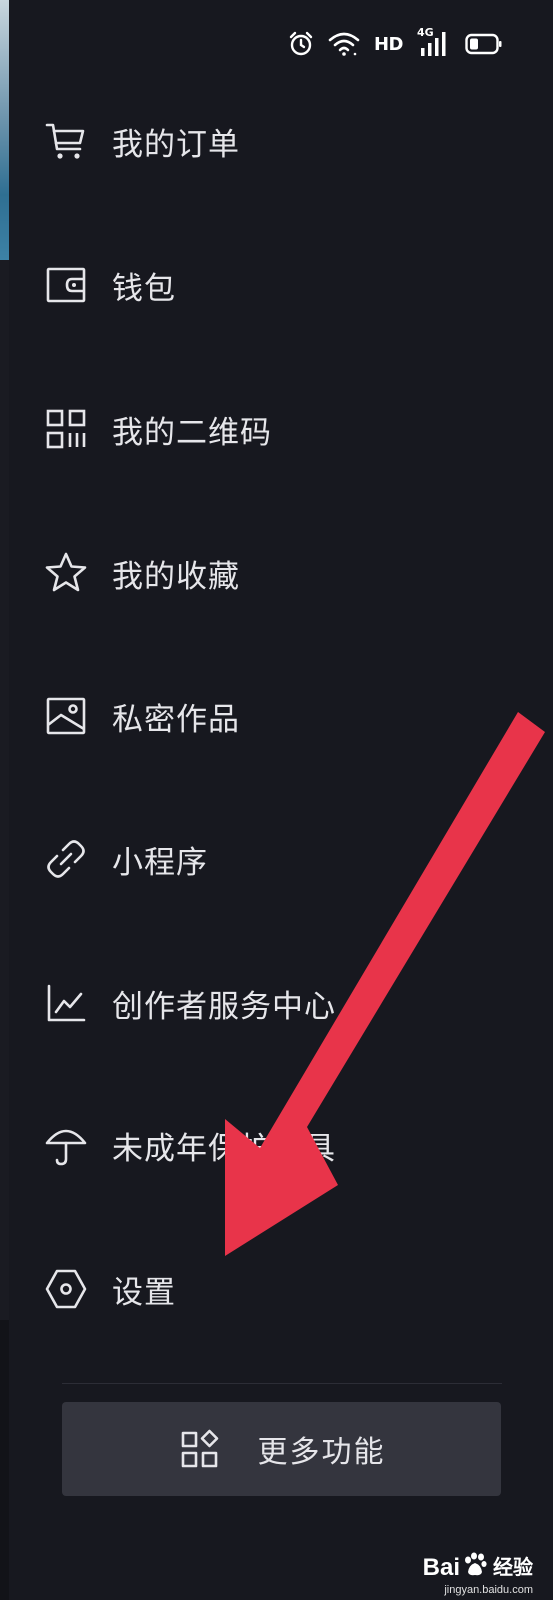  Describe the element at coordinates (284, 285) in the screenshot. I see `menu-item-wallet: 钱包` at that location.